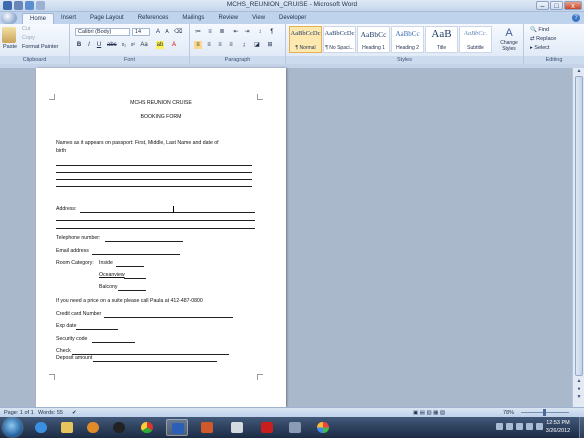 This screenshot has height=438, width=584. What do you see at coordinates (272, 32) in the screenshot?
I see `show-marks-icon: ¶` at bounding box center [272, 32].